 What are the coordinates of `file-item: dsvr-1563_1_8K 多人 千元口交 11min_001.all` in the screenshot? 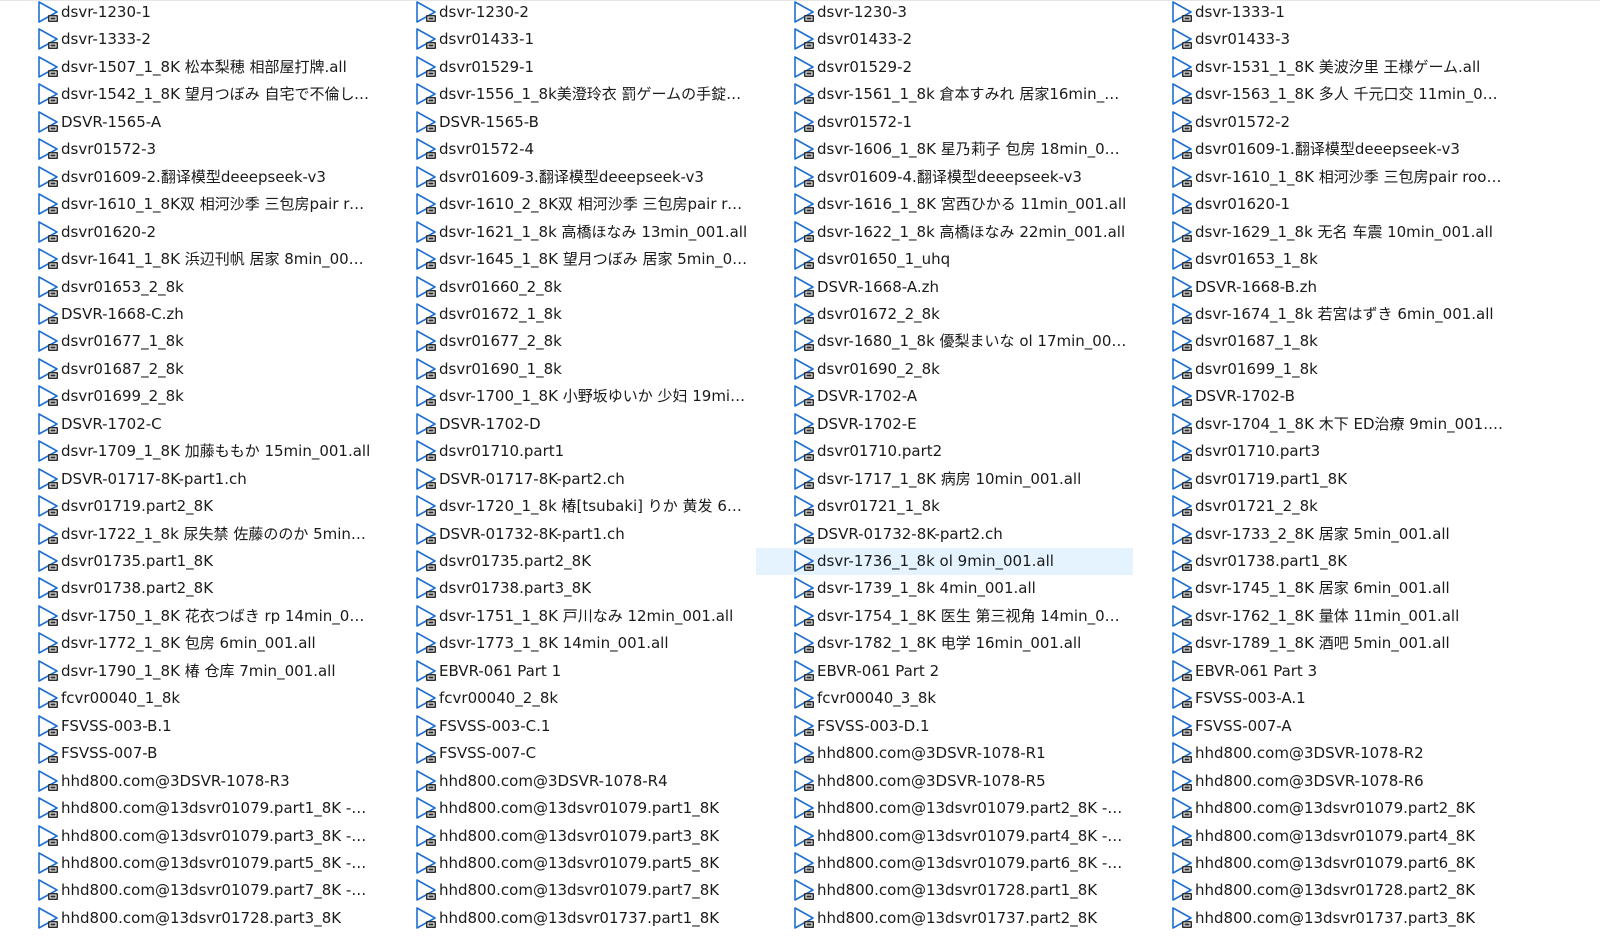 It's located at (1322, 94).